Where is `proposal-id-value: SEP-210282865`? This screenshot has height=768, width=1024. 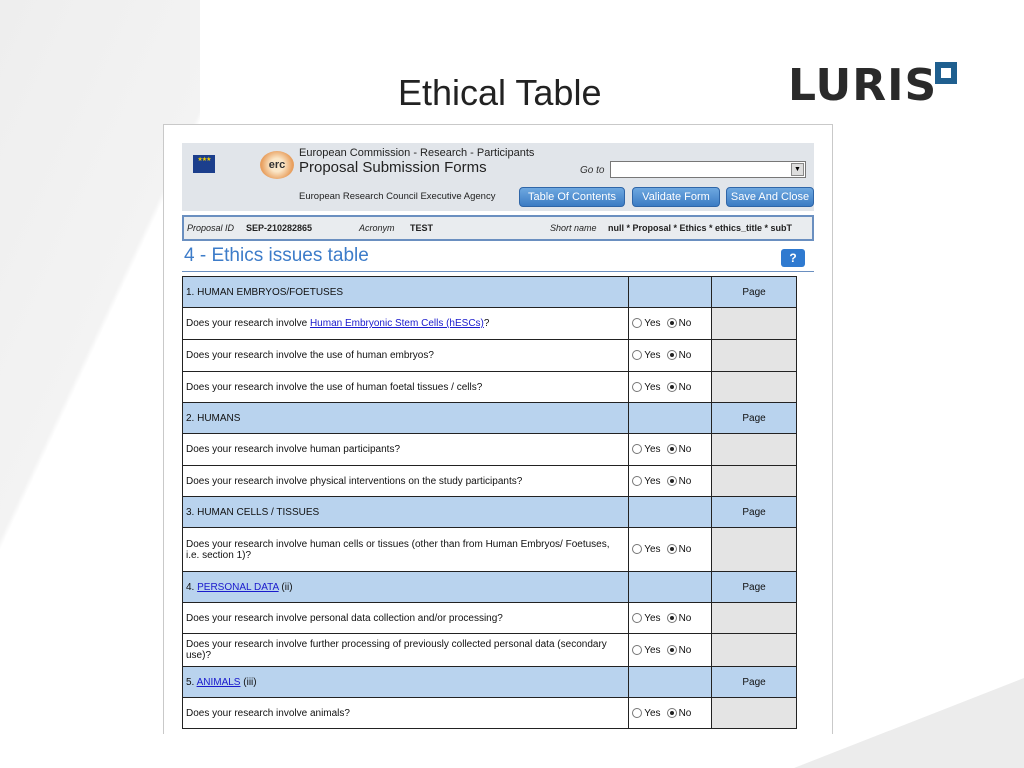
proposal-id-value: SEP-210282865 is located at coordinates (279, 228).